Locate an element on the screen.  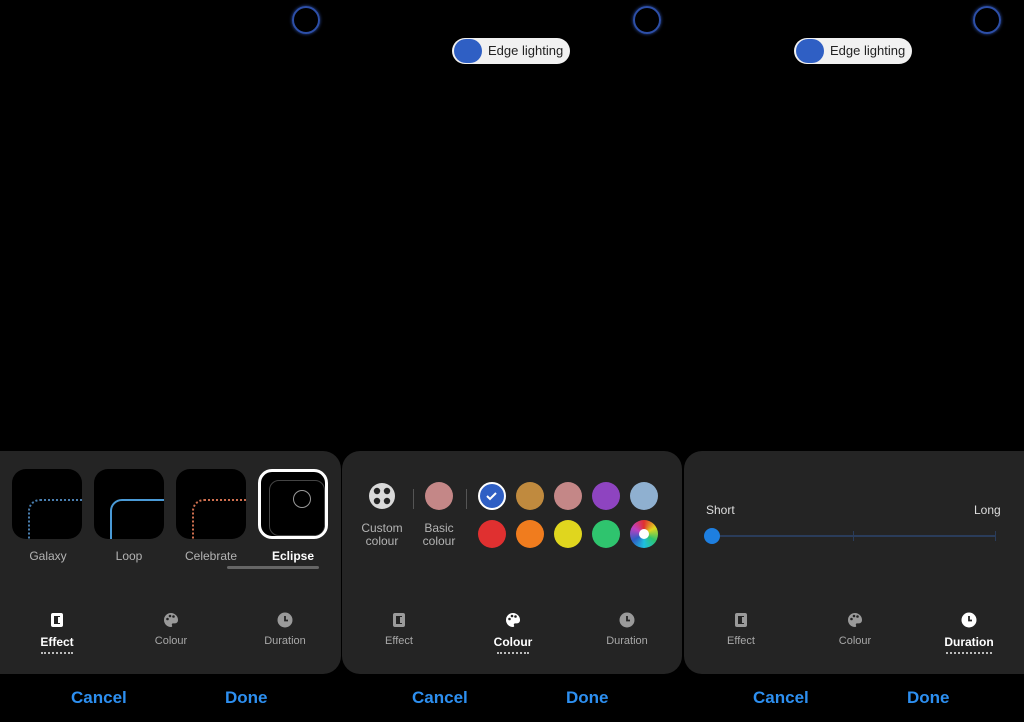
effect-thumb-galaxy is located at coordinates (47, 504).